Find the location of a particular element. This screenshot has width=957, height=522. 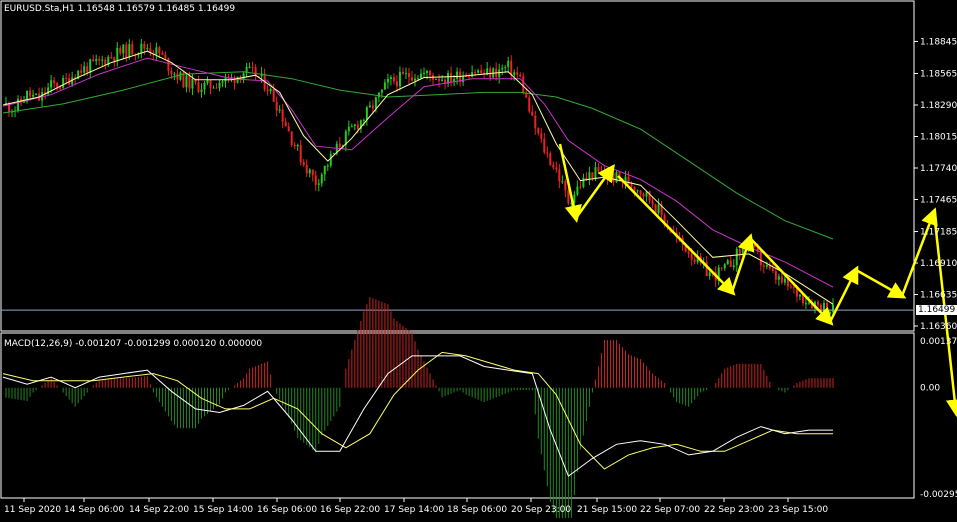

time-tick-label: 23 Sep 15:00 is located at coordinates (798, 510).